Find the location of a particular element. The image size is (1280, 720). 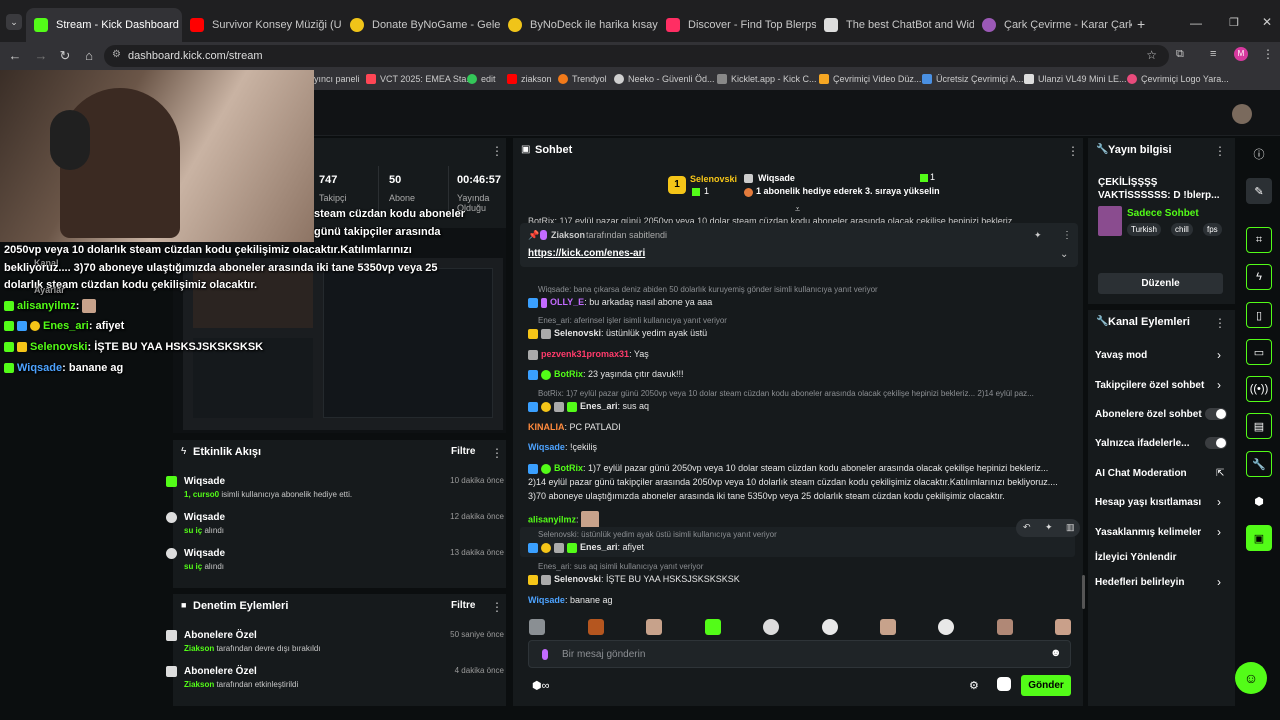

followers-only-item: Takipçilere özel sohbet is located at coordinates (1149, 385).